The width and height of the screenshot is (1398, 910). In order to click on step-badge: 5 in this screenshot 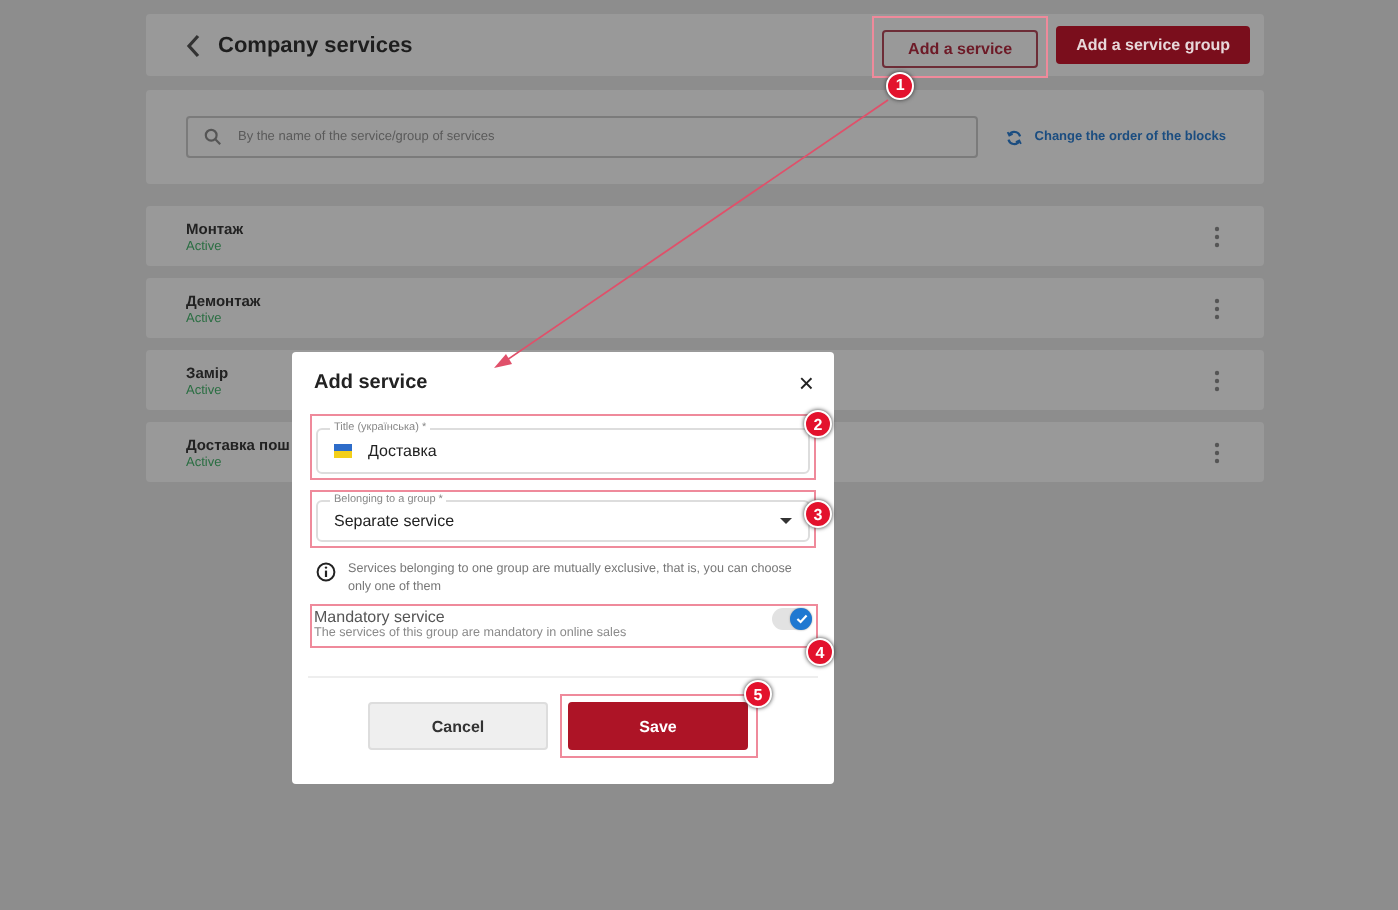, I will do `click(758, 694)`.